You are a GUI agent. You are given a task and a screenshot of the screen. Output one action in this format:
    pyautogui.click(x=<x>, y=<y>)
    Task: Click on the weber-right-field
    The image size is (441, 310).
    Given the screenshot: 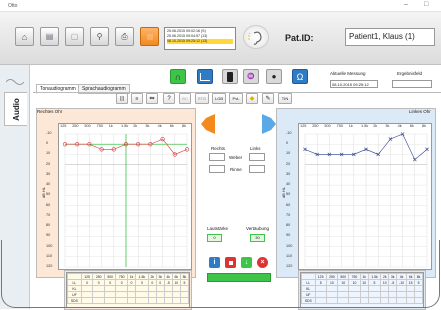 What is the action you would take?
    pyautogui.click(x=217, y=157)
    